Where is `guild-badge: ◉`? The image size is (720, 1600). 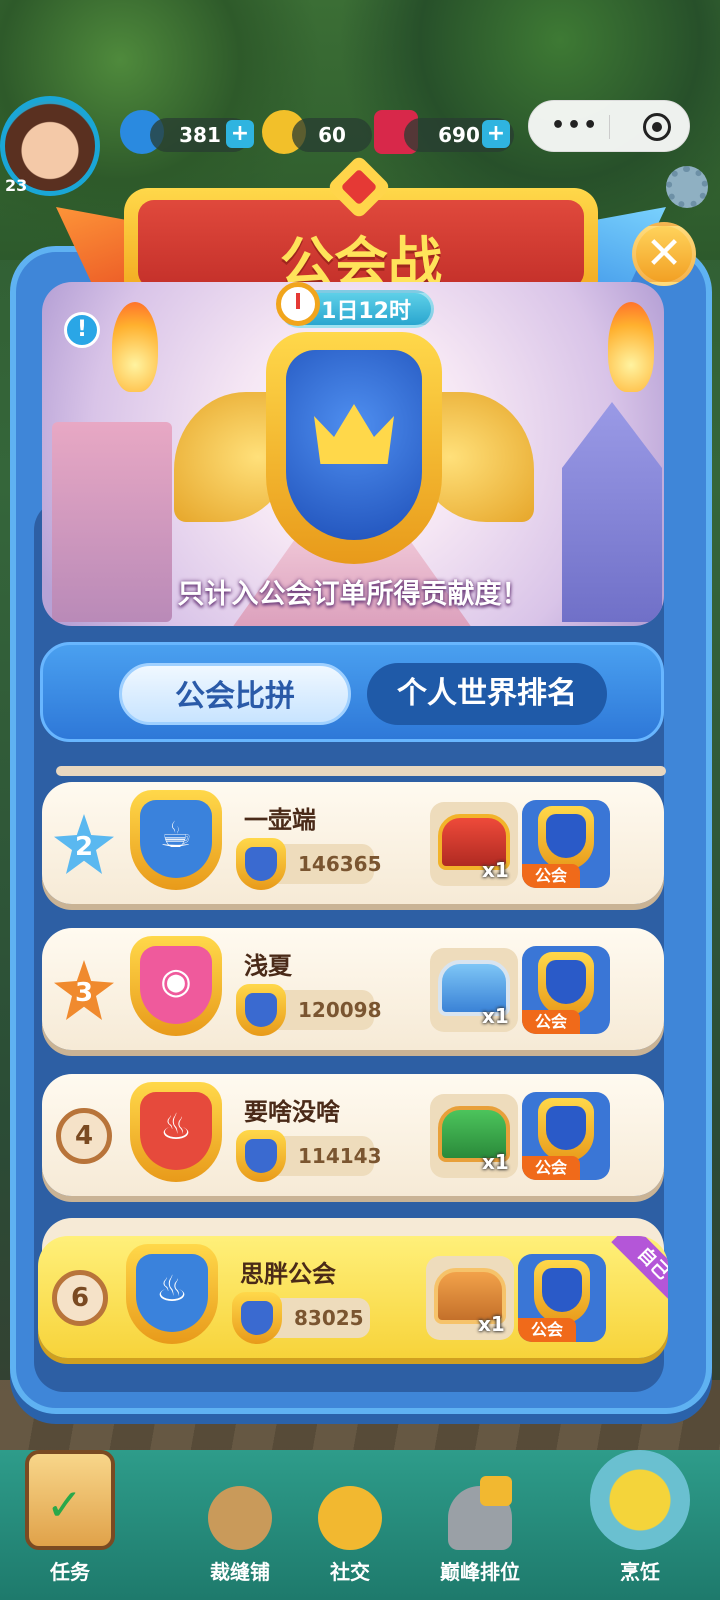
guild-badge: ◉ is located at coordinates (176, 986).